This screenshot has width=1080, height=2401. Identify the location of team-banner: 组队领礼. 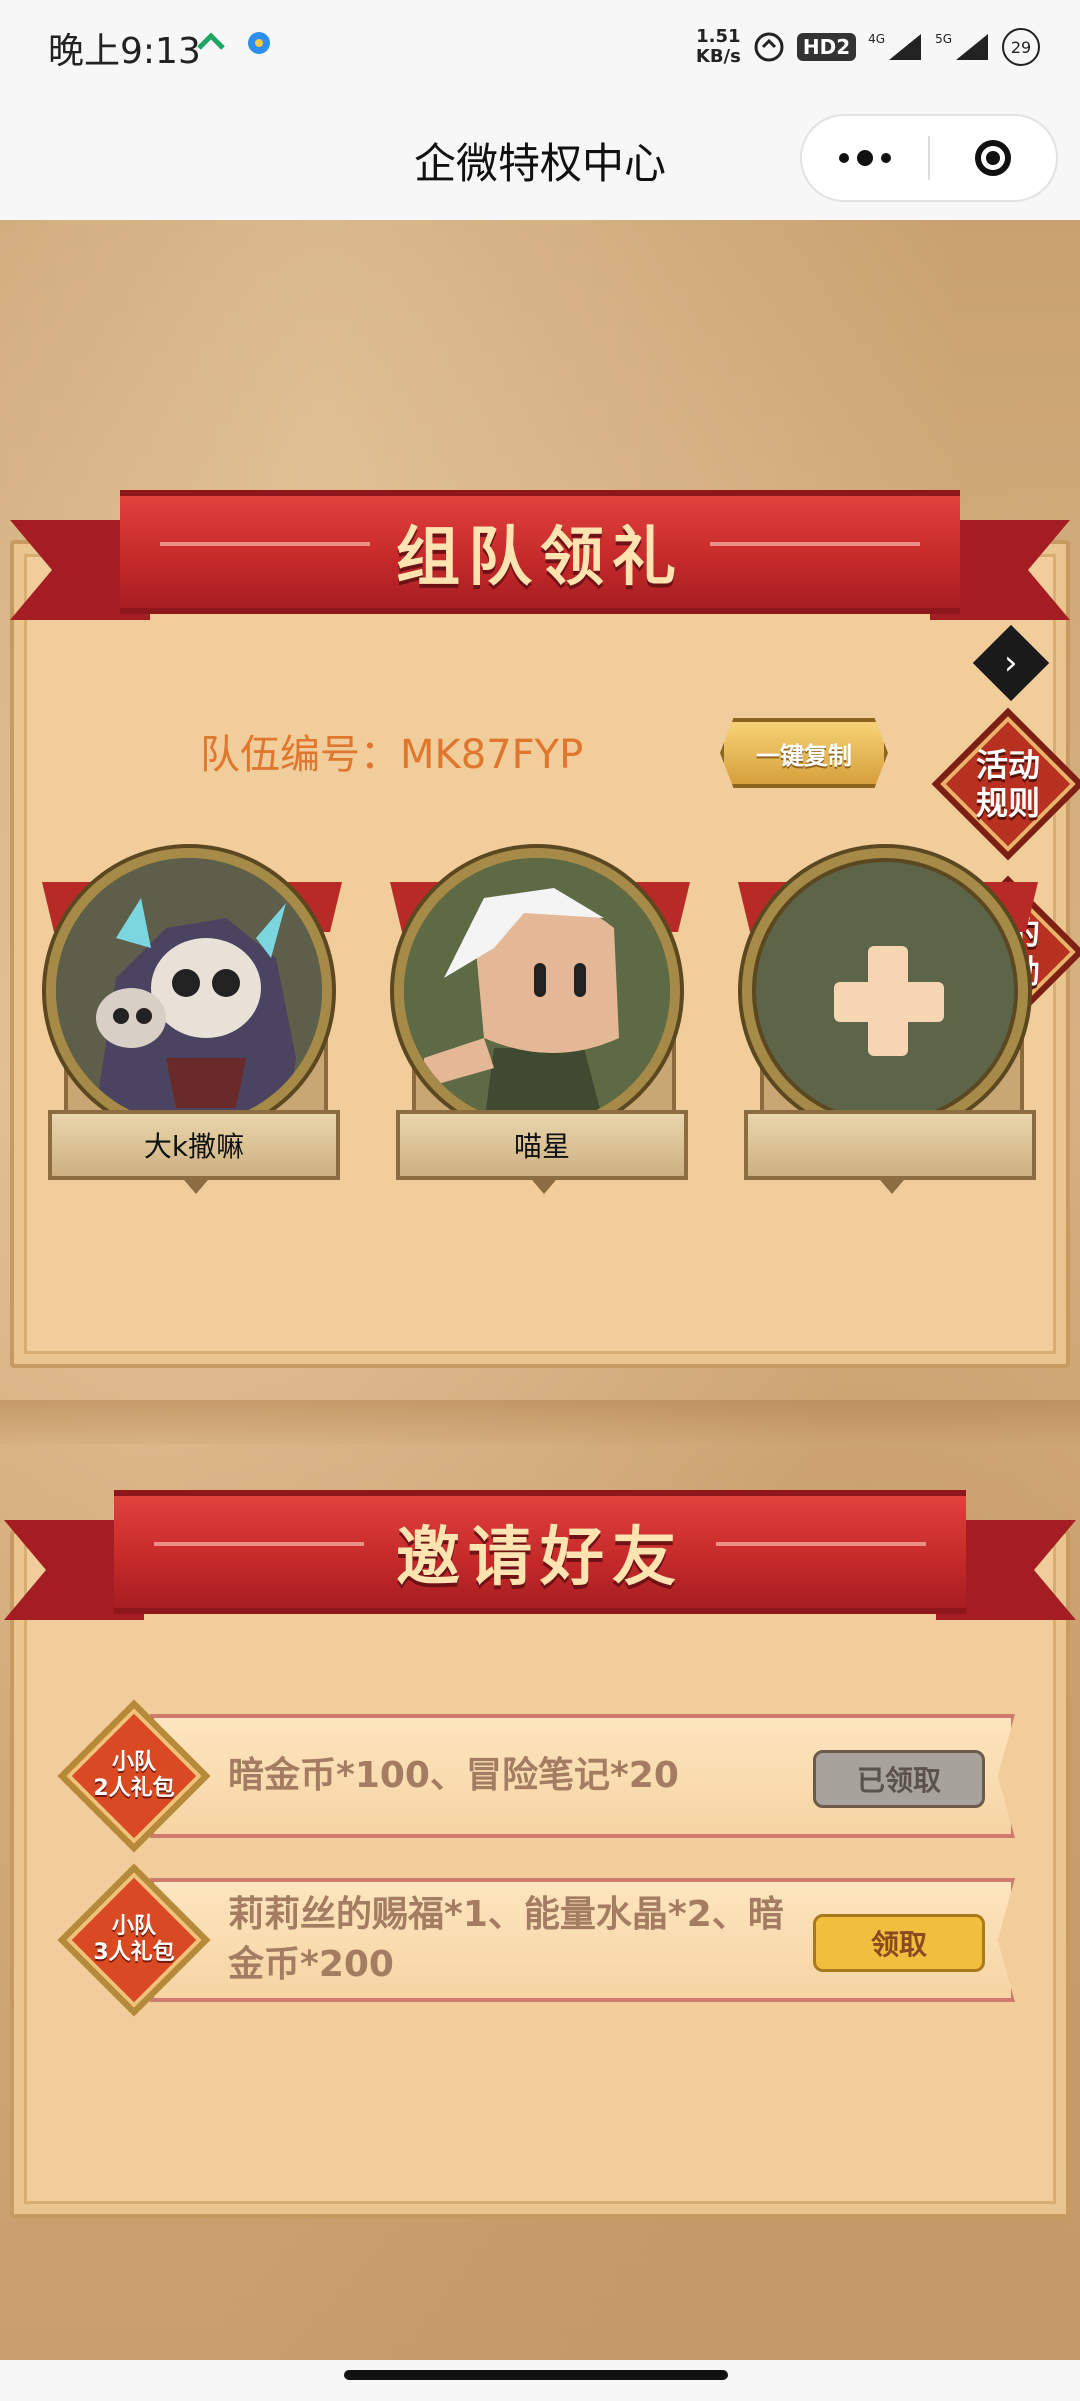
(540, 560).